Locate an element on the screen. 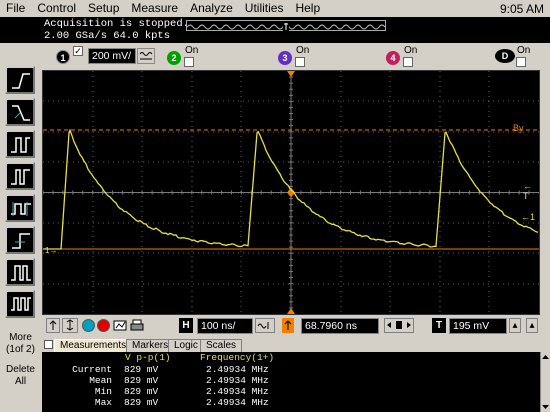 This screenshot has height=412, width=550. memory-timeline is located at coordinates (286, 25).